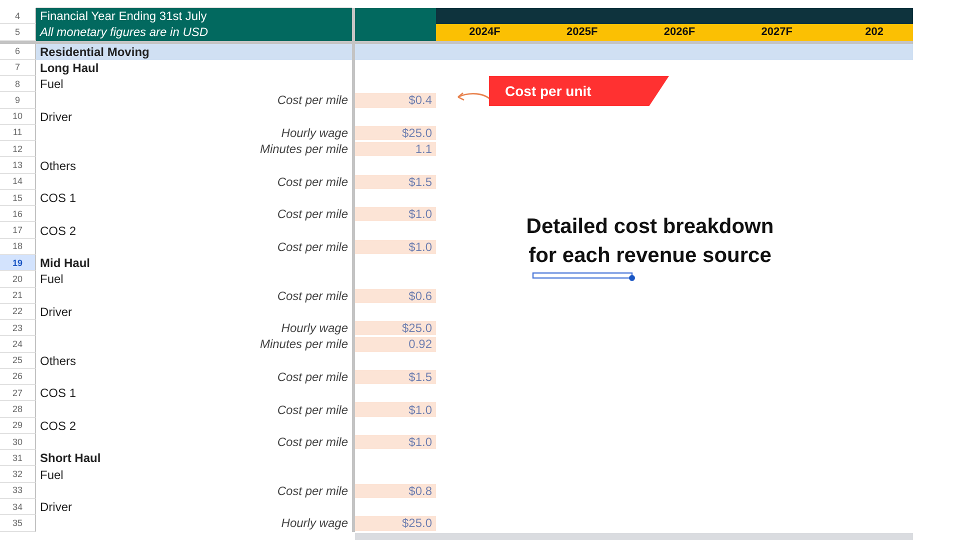 This screenshot has width=960, height=540. I want to click on annotation-text: Detailed cost breakdown for each revenue source, so click(650, 241).